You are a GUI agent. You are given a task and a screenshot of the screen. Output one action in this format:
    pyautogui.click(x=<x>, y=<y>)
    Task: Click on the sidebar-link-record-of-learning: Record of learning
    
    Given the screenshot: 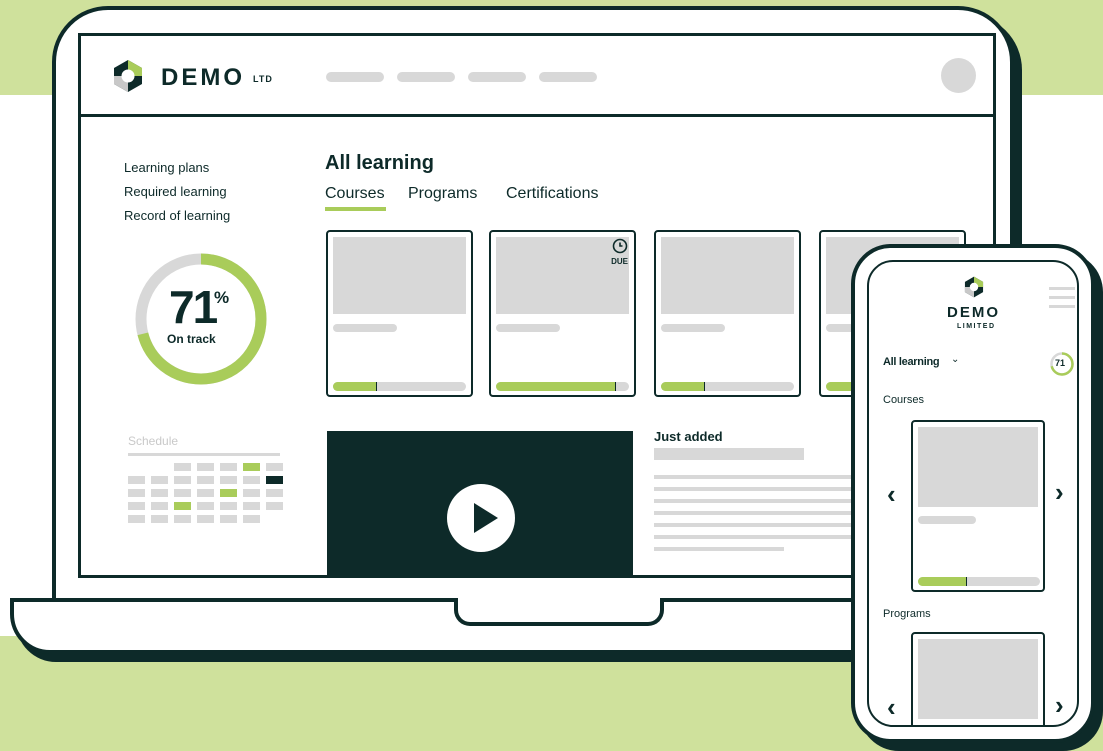 What is the action you would take?
    pyautogui.click(x=177, y=215)
    